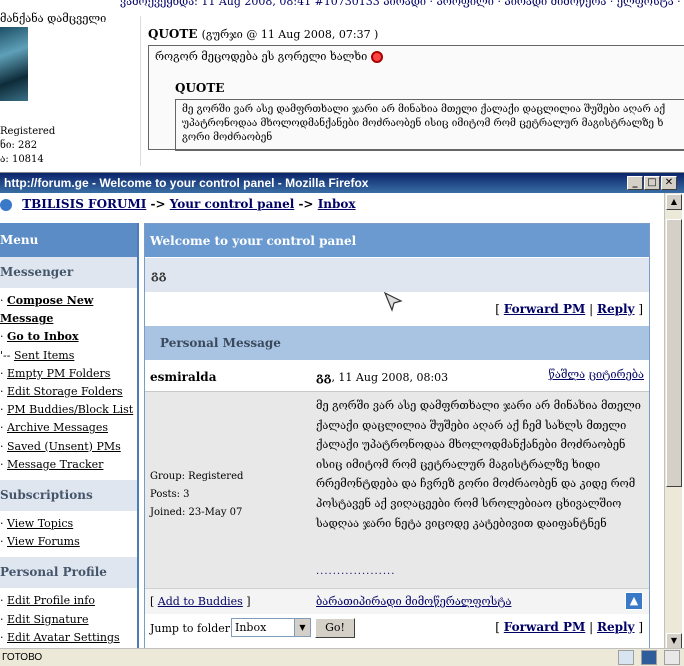  What do you see at coordinates (232, 204) in the screenshot?
I see `breadcrumb-control-panel-link: Your control panel` at bounding box center [232, 204].